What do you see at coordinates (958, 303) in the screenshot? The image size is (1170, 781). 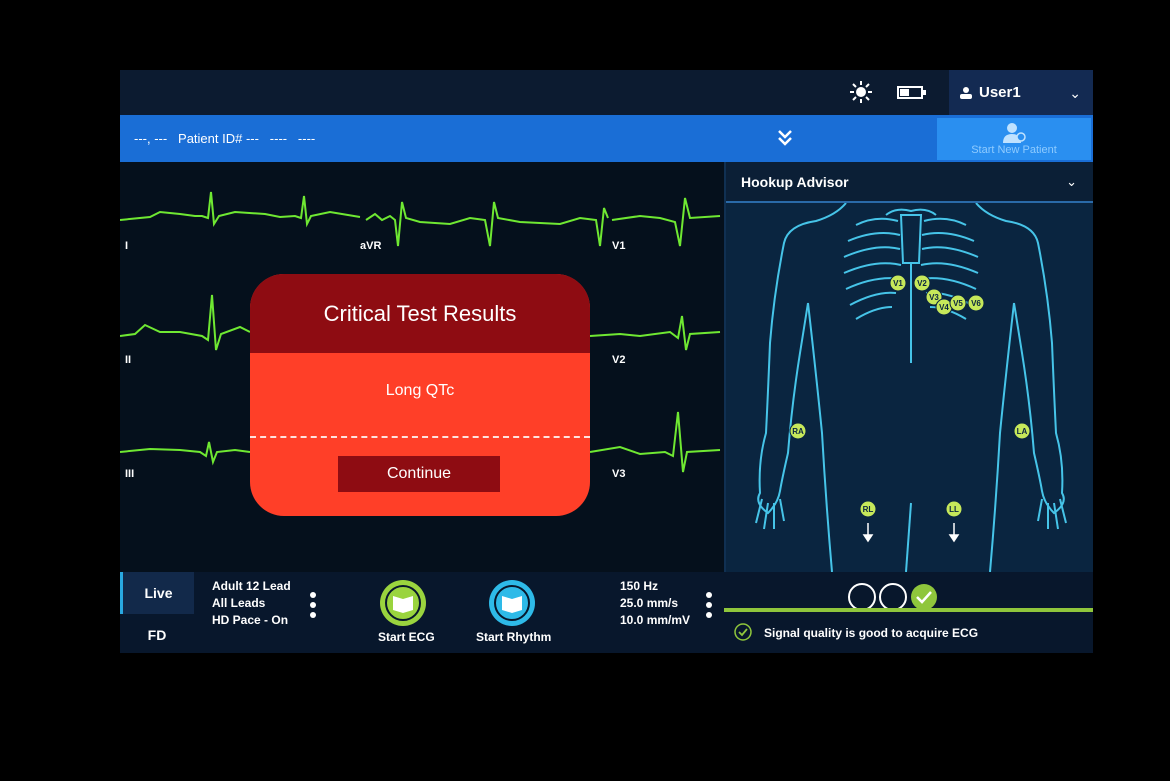 I see `electrode-V5: V5` at bounding box center [958, 303].